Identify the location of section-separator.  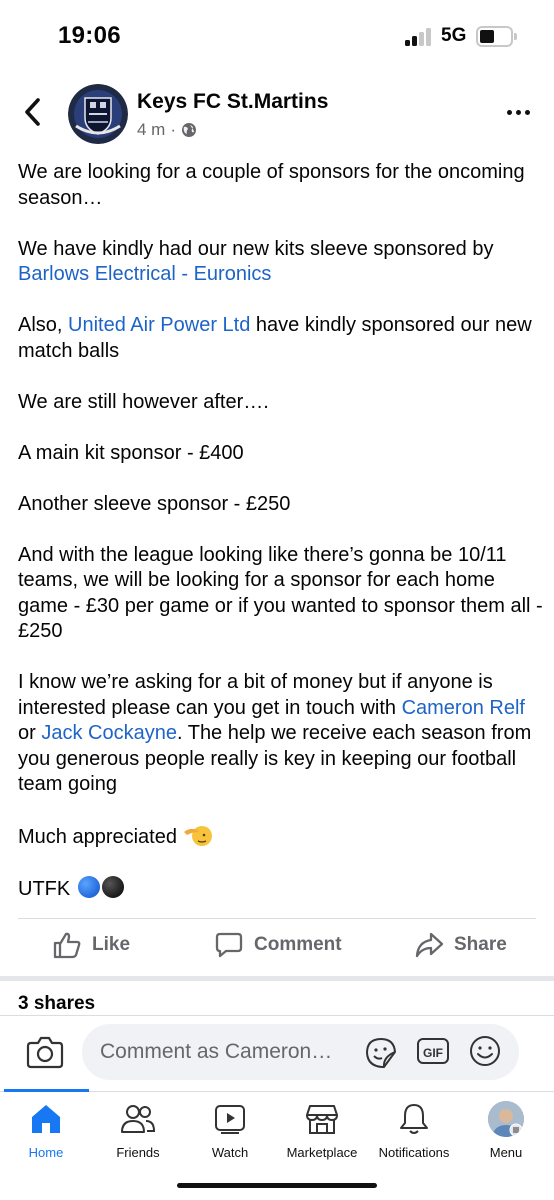
(277, 978).